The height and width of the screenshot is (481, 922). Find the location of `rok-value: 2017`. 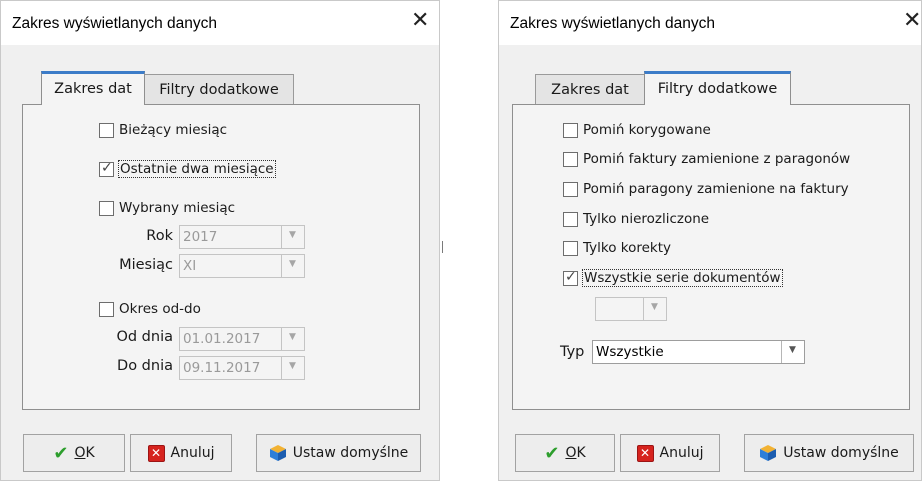

rok-value: 2017 is located at coordinates (200, 237).